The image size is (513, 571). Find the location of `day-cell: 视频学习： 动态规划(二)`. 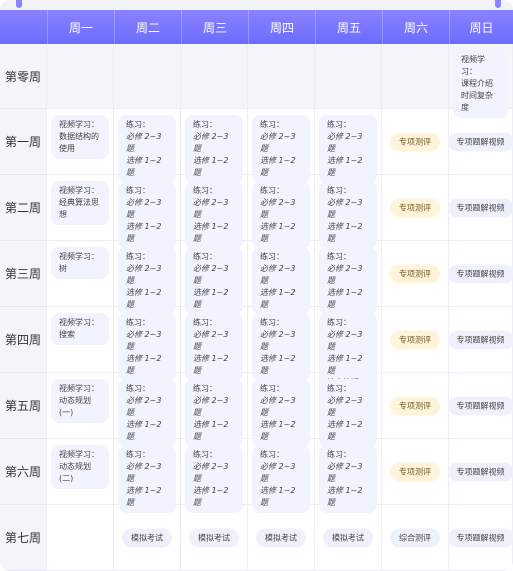

day-cell: 视频学习： 动态规划(二) is located at coordinates (80, 472).